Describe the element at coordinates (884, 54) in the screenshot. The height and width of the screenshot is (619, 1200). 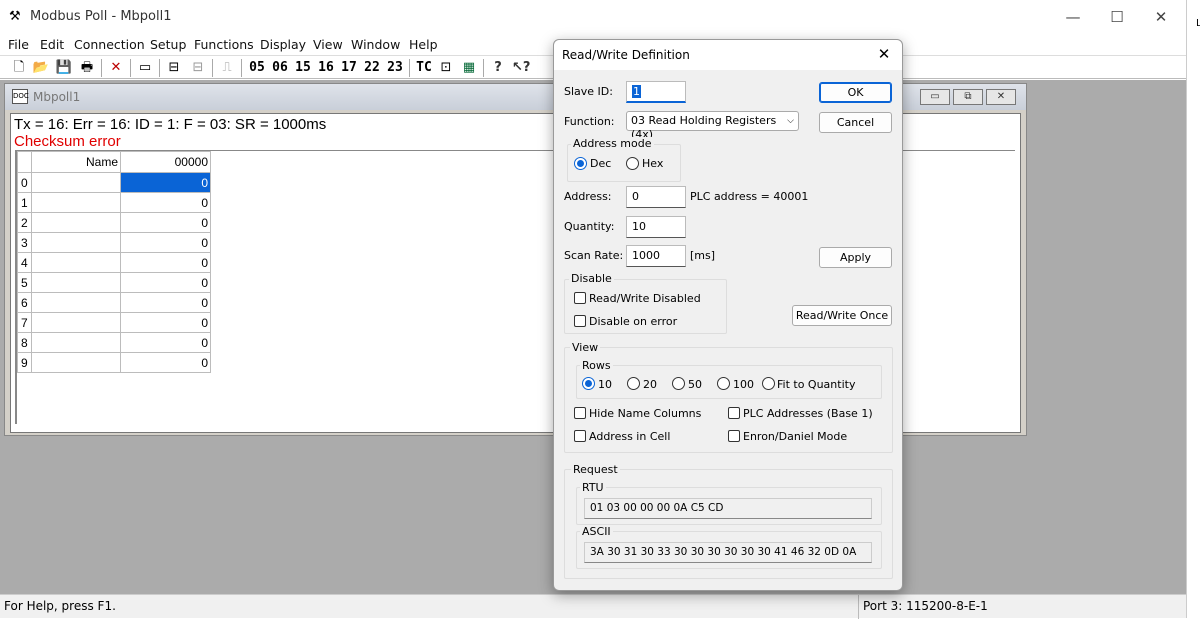
I see `dialog-close-icon: ✕` at that location.